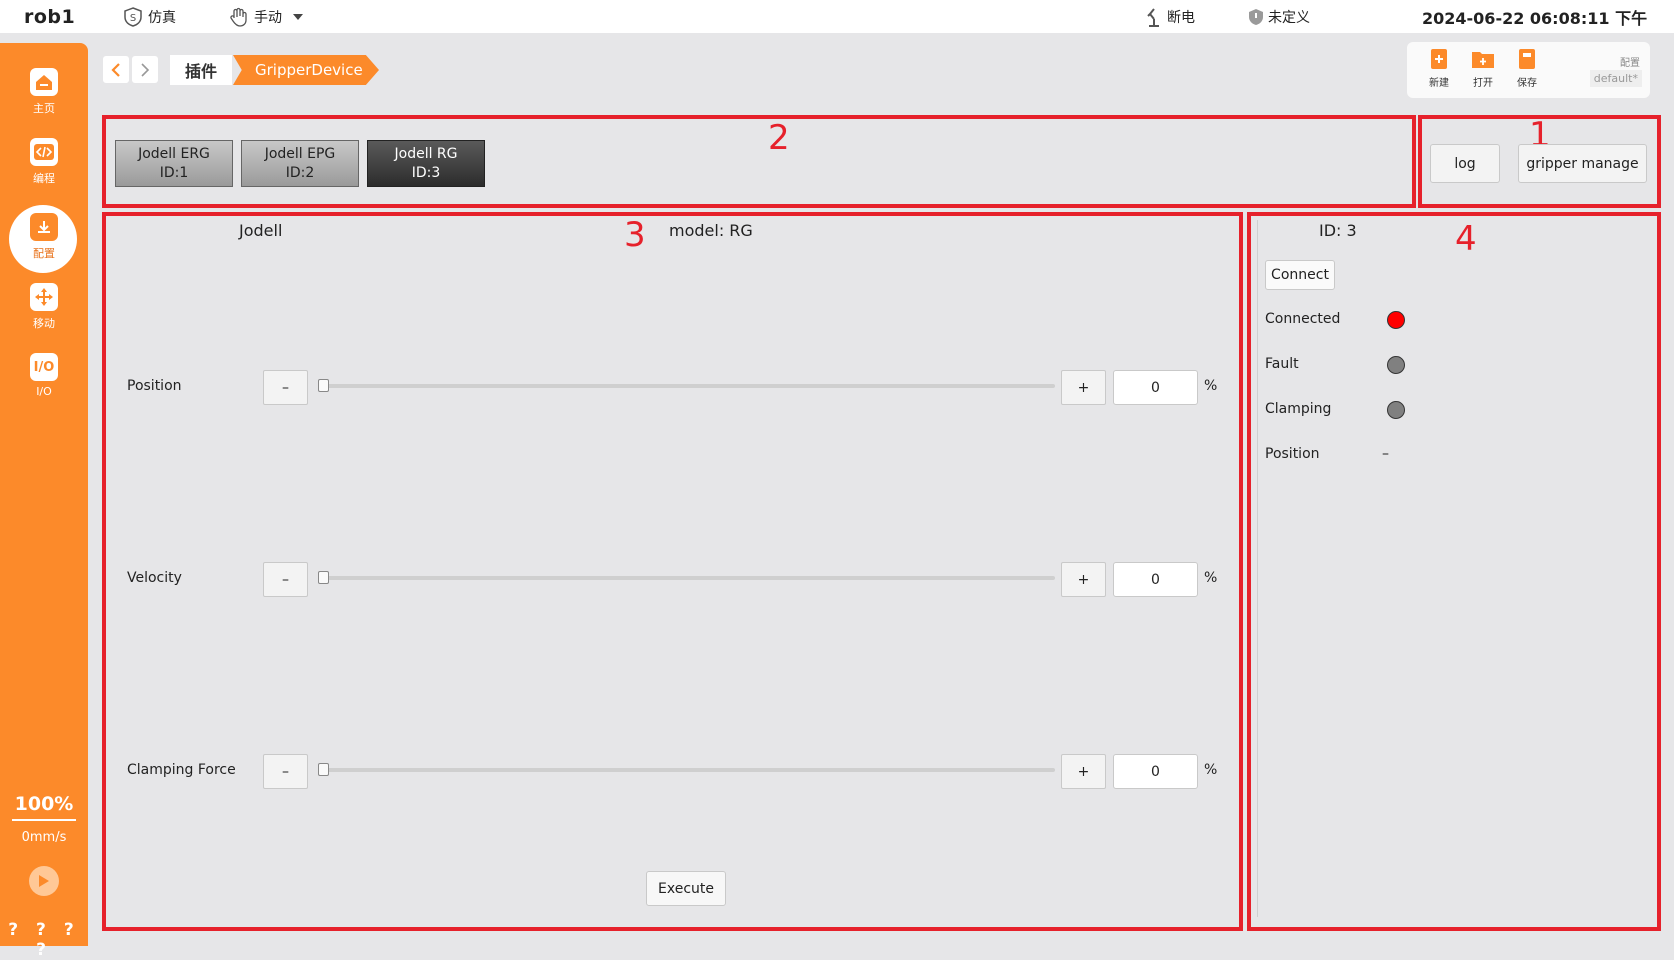 This screenshot has width=1674, height=960. What do you see at coordinates (239, 17) in the screenshot?
I see `hand-icon` at bounding box center [239, 17].